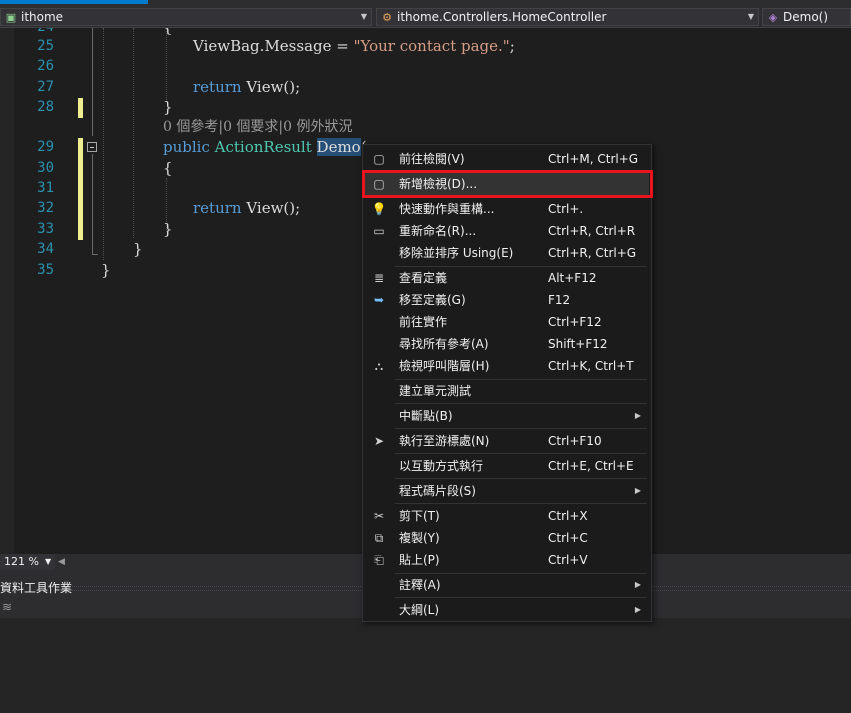 The height and width of the screenshot is (713, 851). I want to click on menu-item-view-call-hierarchy: ⛬ 檢視呼叫階層(H) Ctrl+K, Ctrl+T, so click(507, 366).